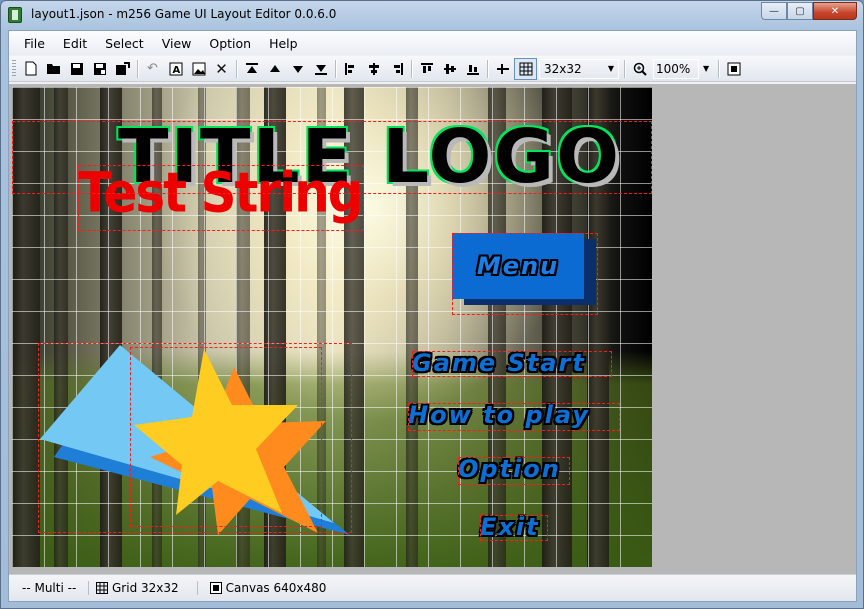 The image size is (864, 609). I want to click on status-selection: -- Multi --, so click(49, 588).